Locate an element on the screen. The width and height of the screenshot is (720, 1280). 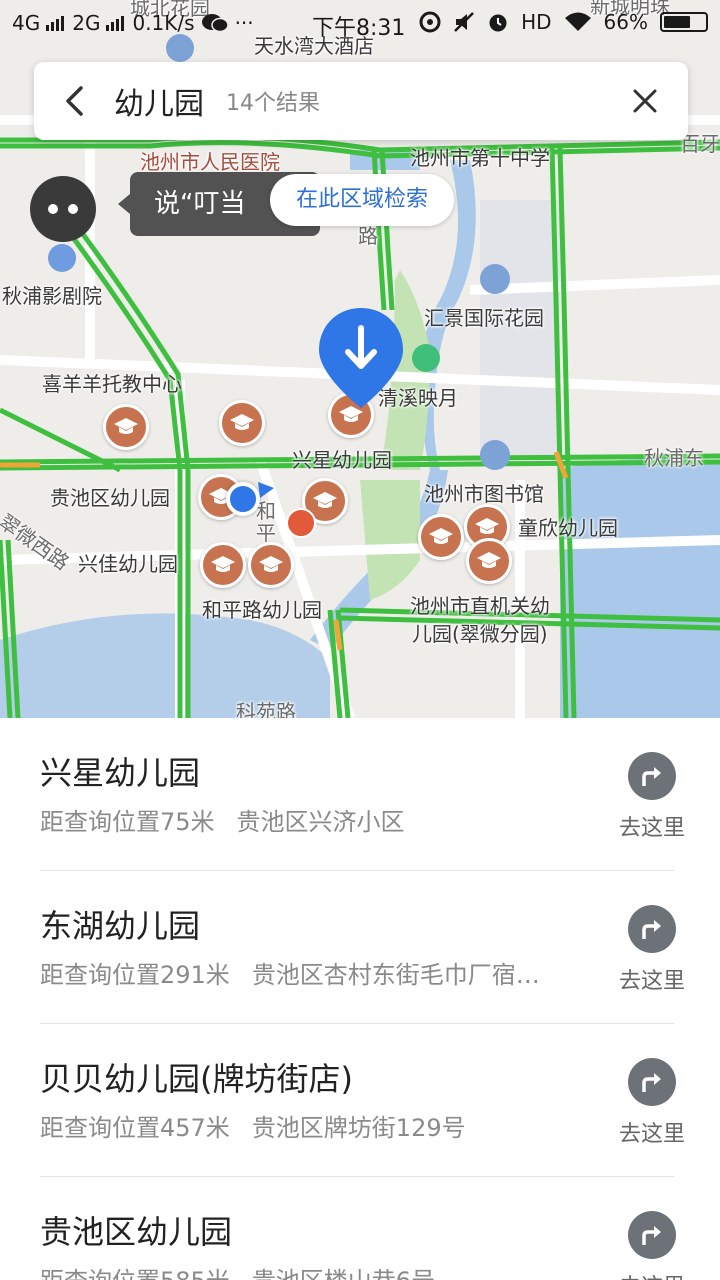
clock: 下午8:31 is located at coordinates (359, 28).